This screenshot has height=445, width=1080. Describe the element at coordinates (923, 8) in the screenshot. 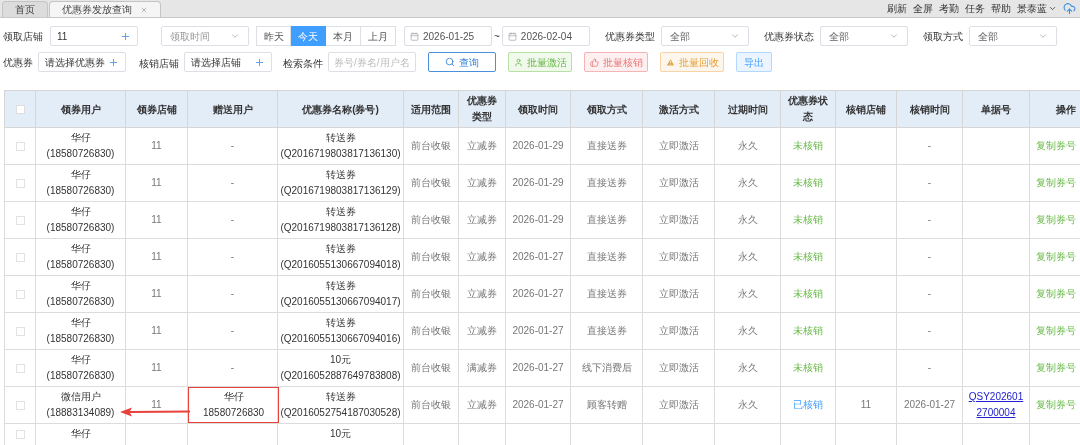

I see `toolbar-link: 全屏` at that location.